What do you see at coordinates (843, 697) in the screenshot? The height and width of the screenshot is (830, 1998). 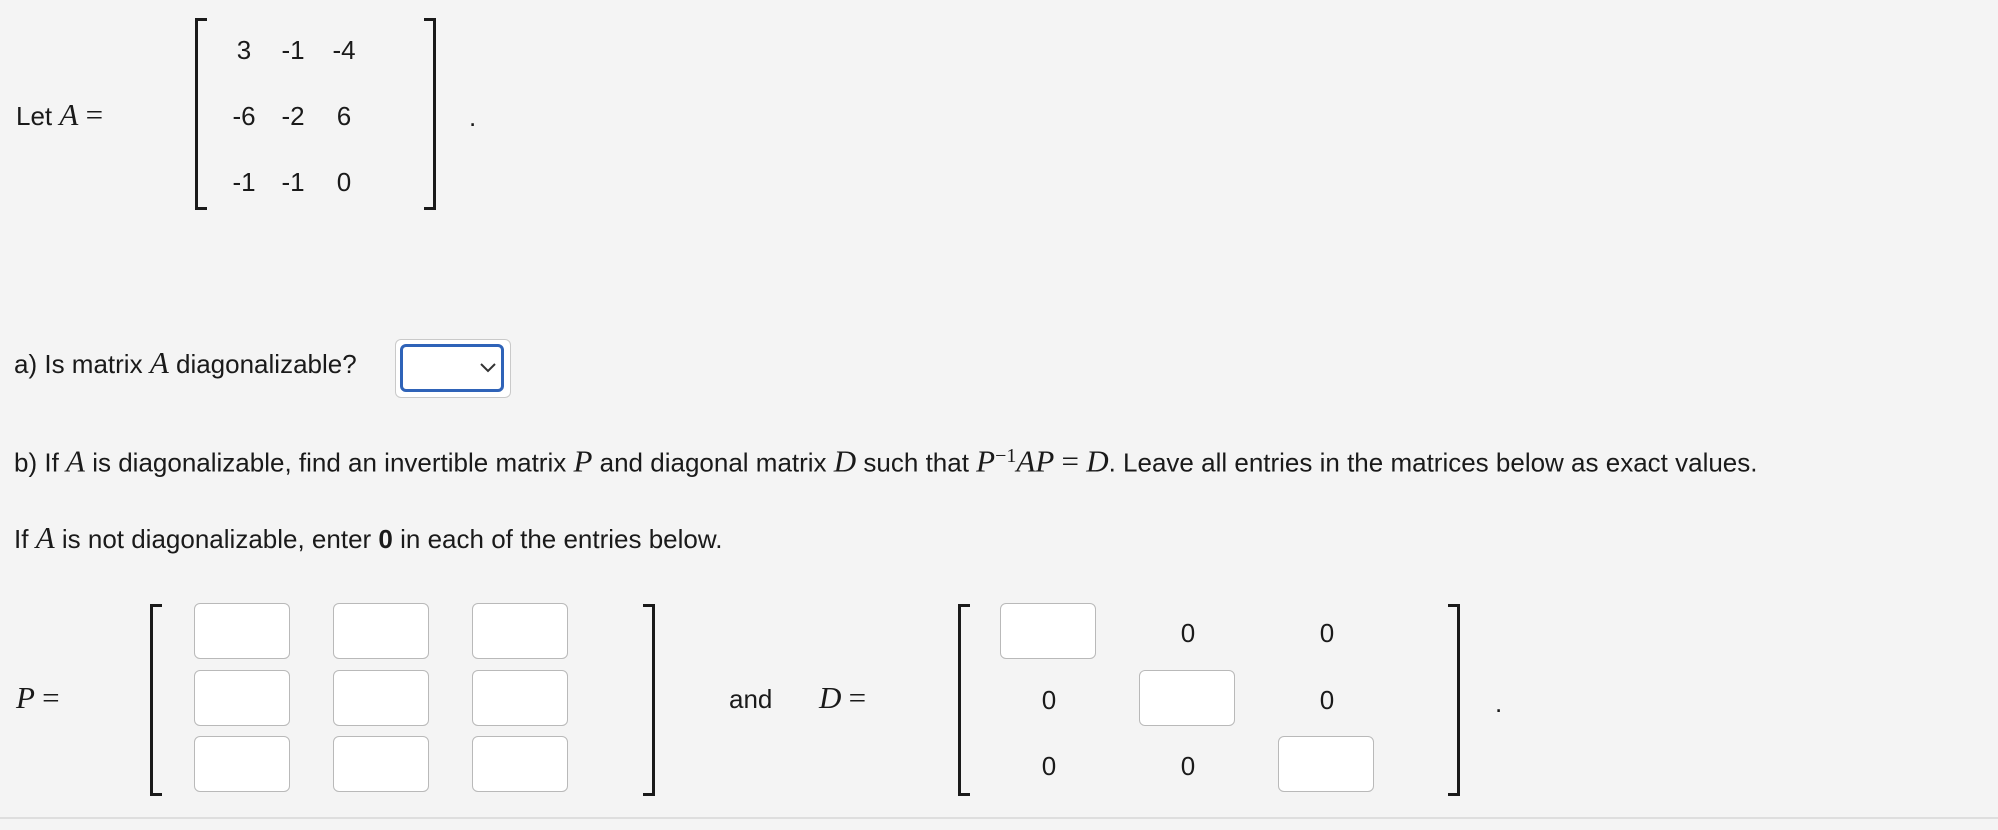 I see `d-label: D =` at bounding box center [843, 697].